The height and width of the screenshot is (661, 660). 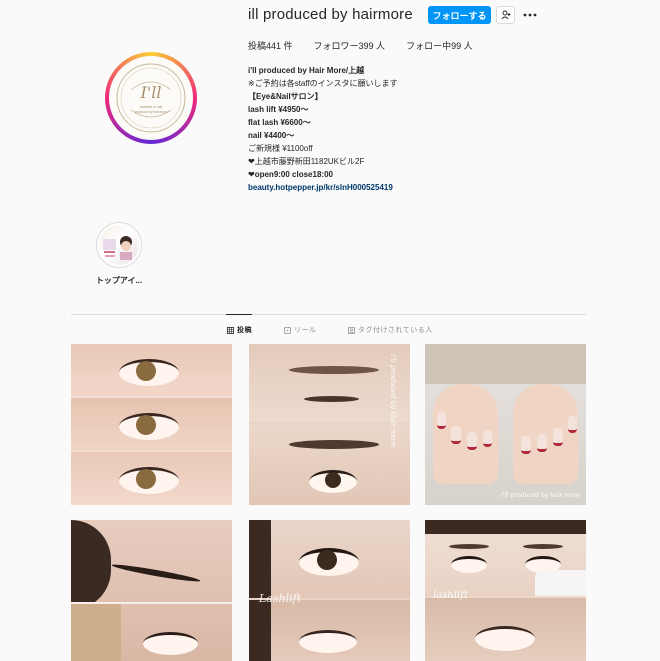 I want to click on bio-line: lash lift ¥4950〜, so click(x=278, y=109).